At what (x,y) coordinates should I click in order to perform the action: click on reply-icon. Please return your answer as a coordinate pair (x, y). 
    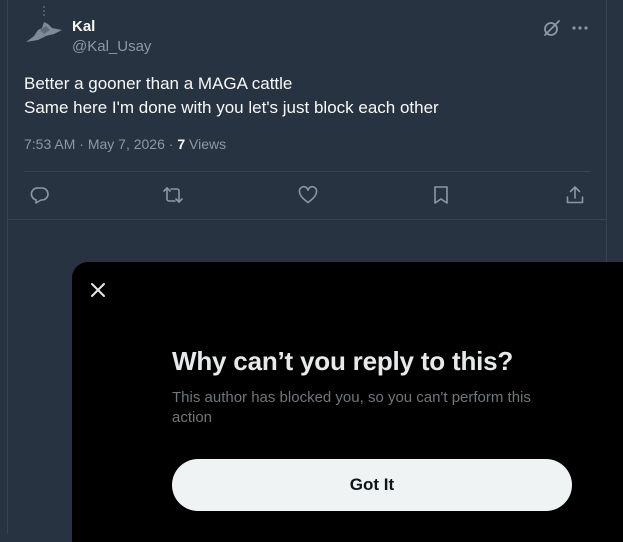
    Looking at the image, I should click on (39, 195).